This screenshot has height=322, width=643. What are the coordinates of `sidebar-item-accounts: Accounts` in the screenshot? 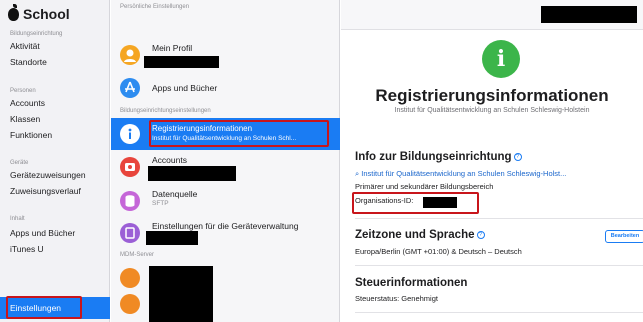 It's located at (27, 103).